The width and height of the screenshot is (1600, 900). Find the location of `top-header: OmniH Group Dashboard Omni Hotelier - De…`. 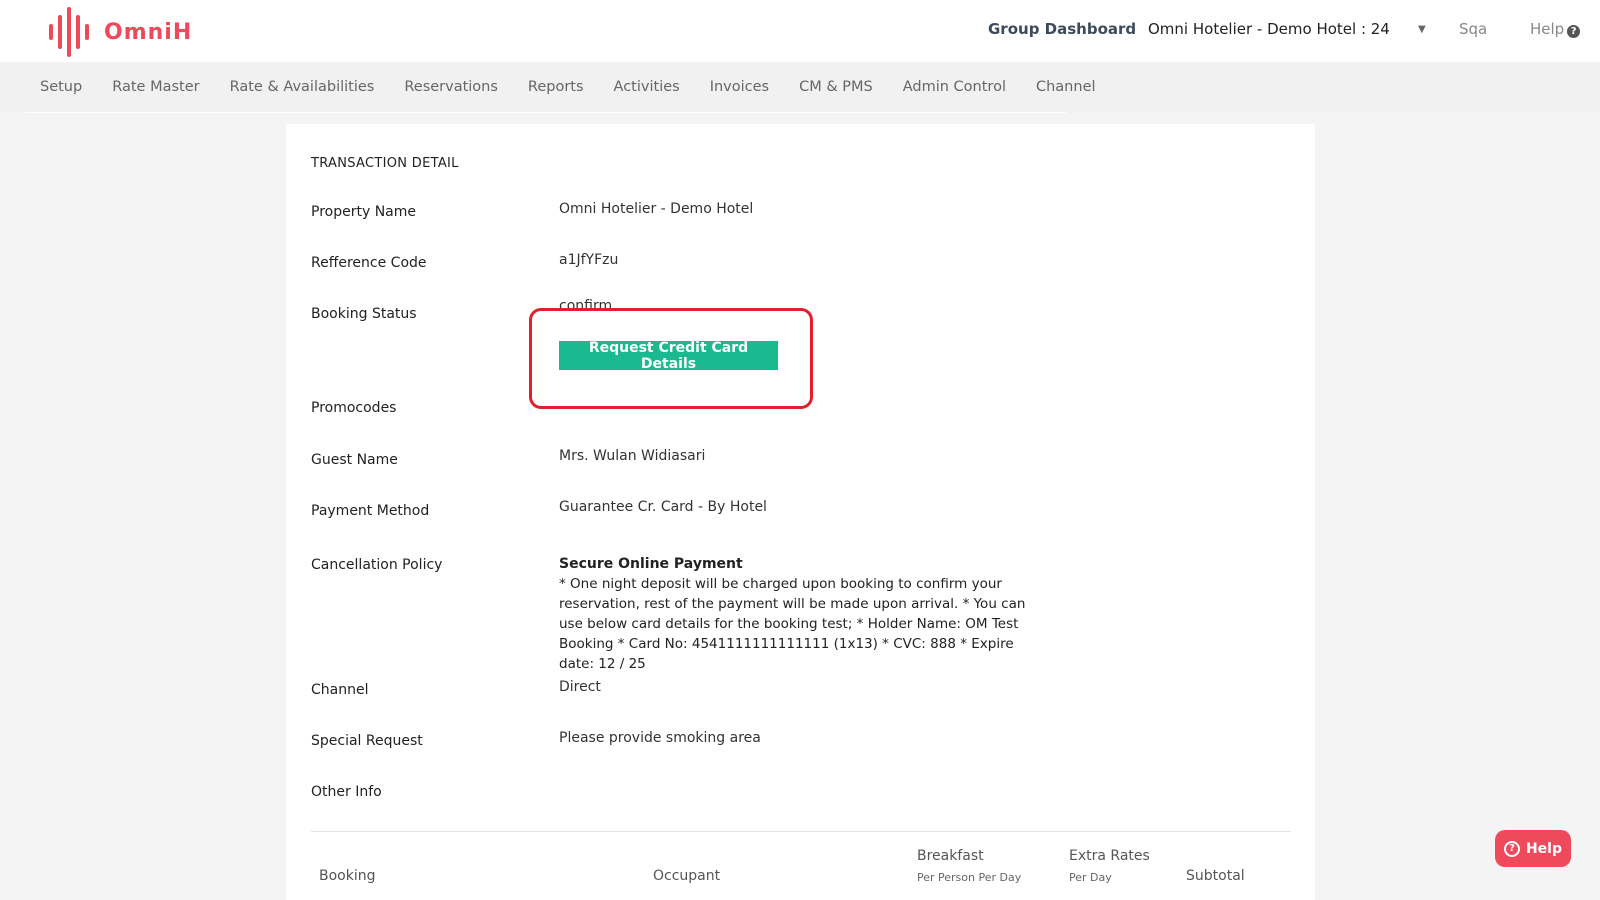

top-header: OmniH Group Dashboard Omni Hotelier - De… is located at coordinates (800, 31).